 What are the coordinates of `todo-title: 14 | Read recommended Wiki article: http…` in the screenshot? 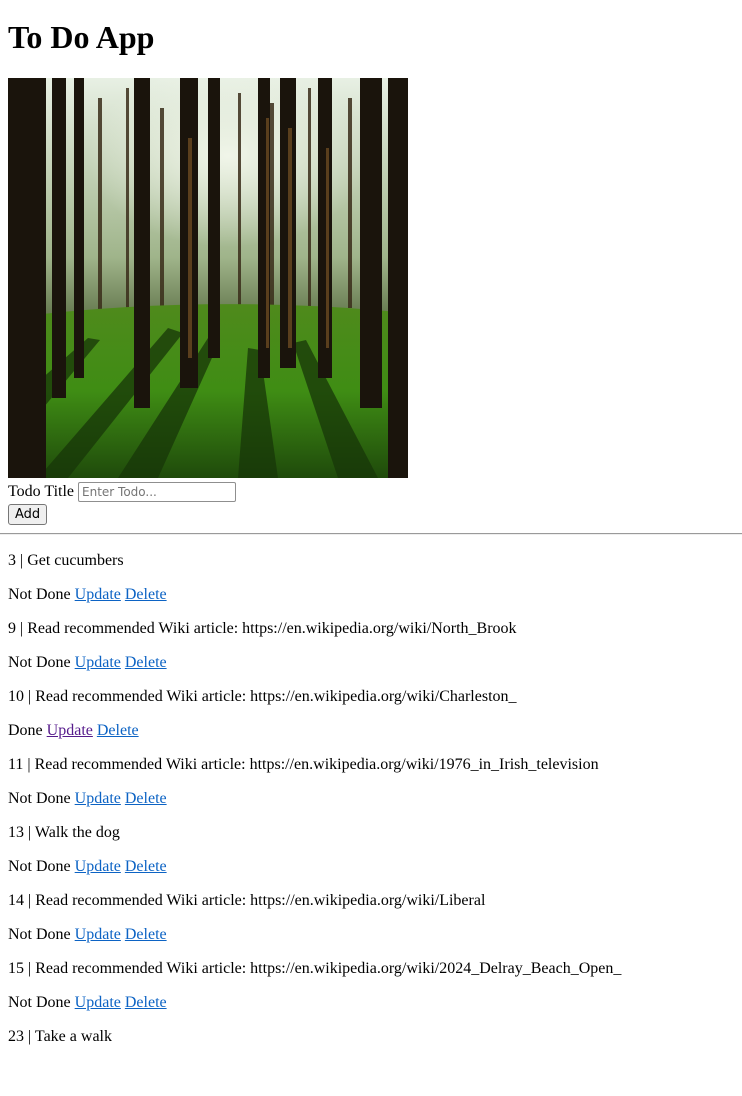 It's located at (375, 901).